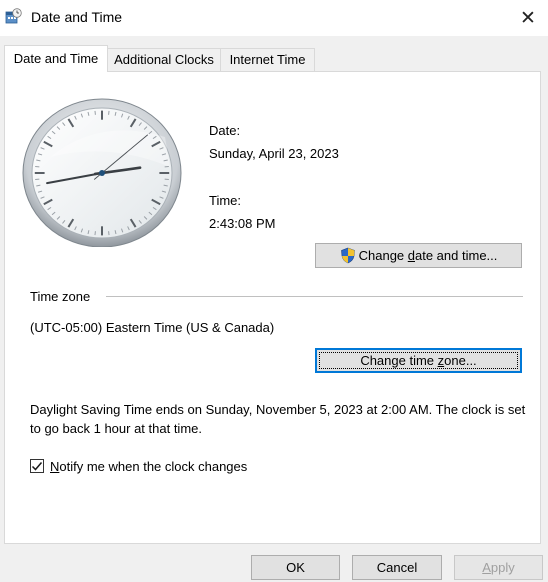 The image size is (548, 582). I want to click on time-zone-value: (UTC-05:00) Eastern Time (US & Canada), so click(152, 327).